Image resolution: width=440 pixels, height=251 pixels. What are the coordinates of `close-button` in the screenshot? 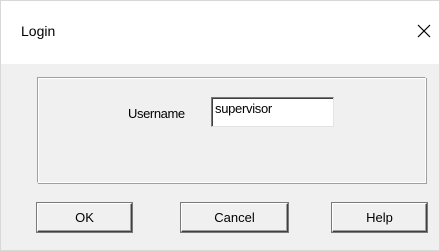 It's located at (424, 31).